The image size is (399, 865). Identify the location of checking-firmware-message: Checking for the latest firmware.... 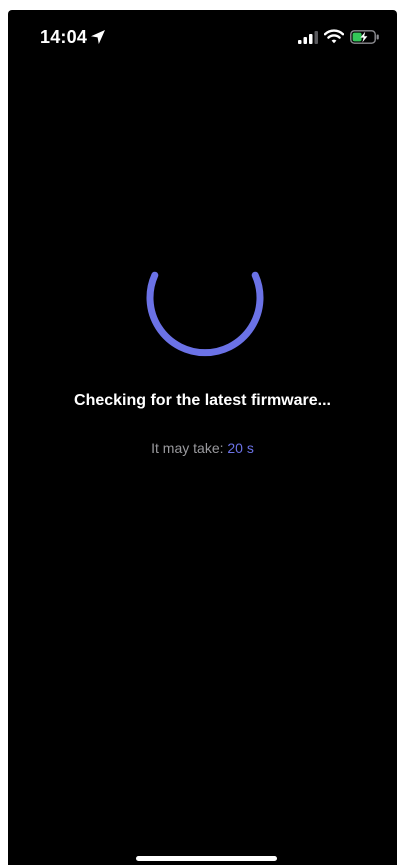
(202, 400).